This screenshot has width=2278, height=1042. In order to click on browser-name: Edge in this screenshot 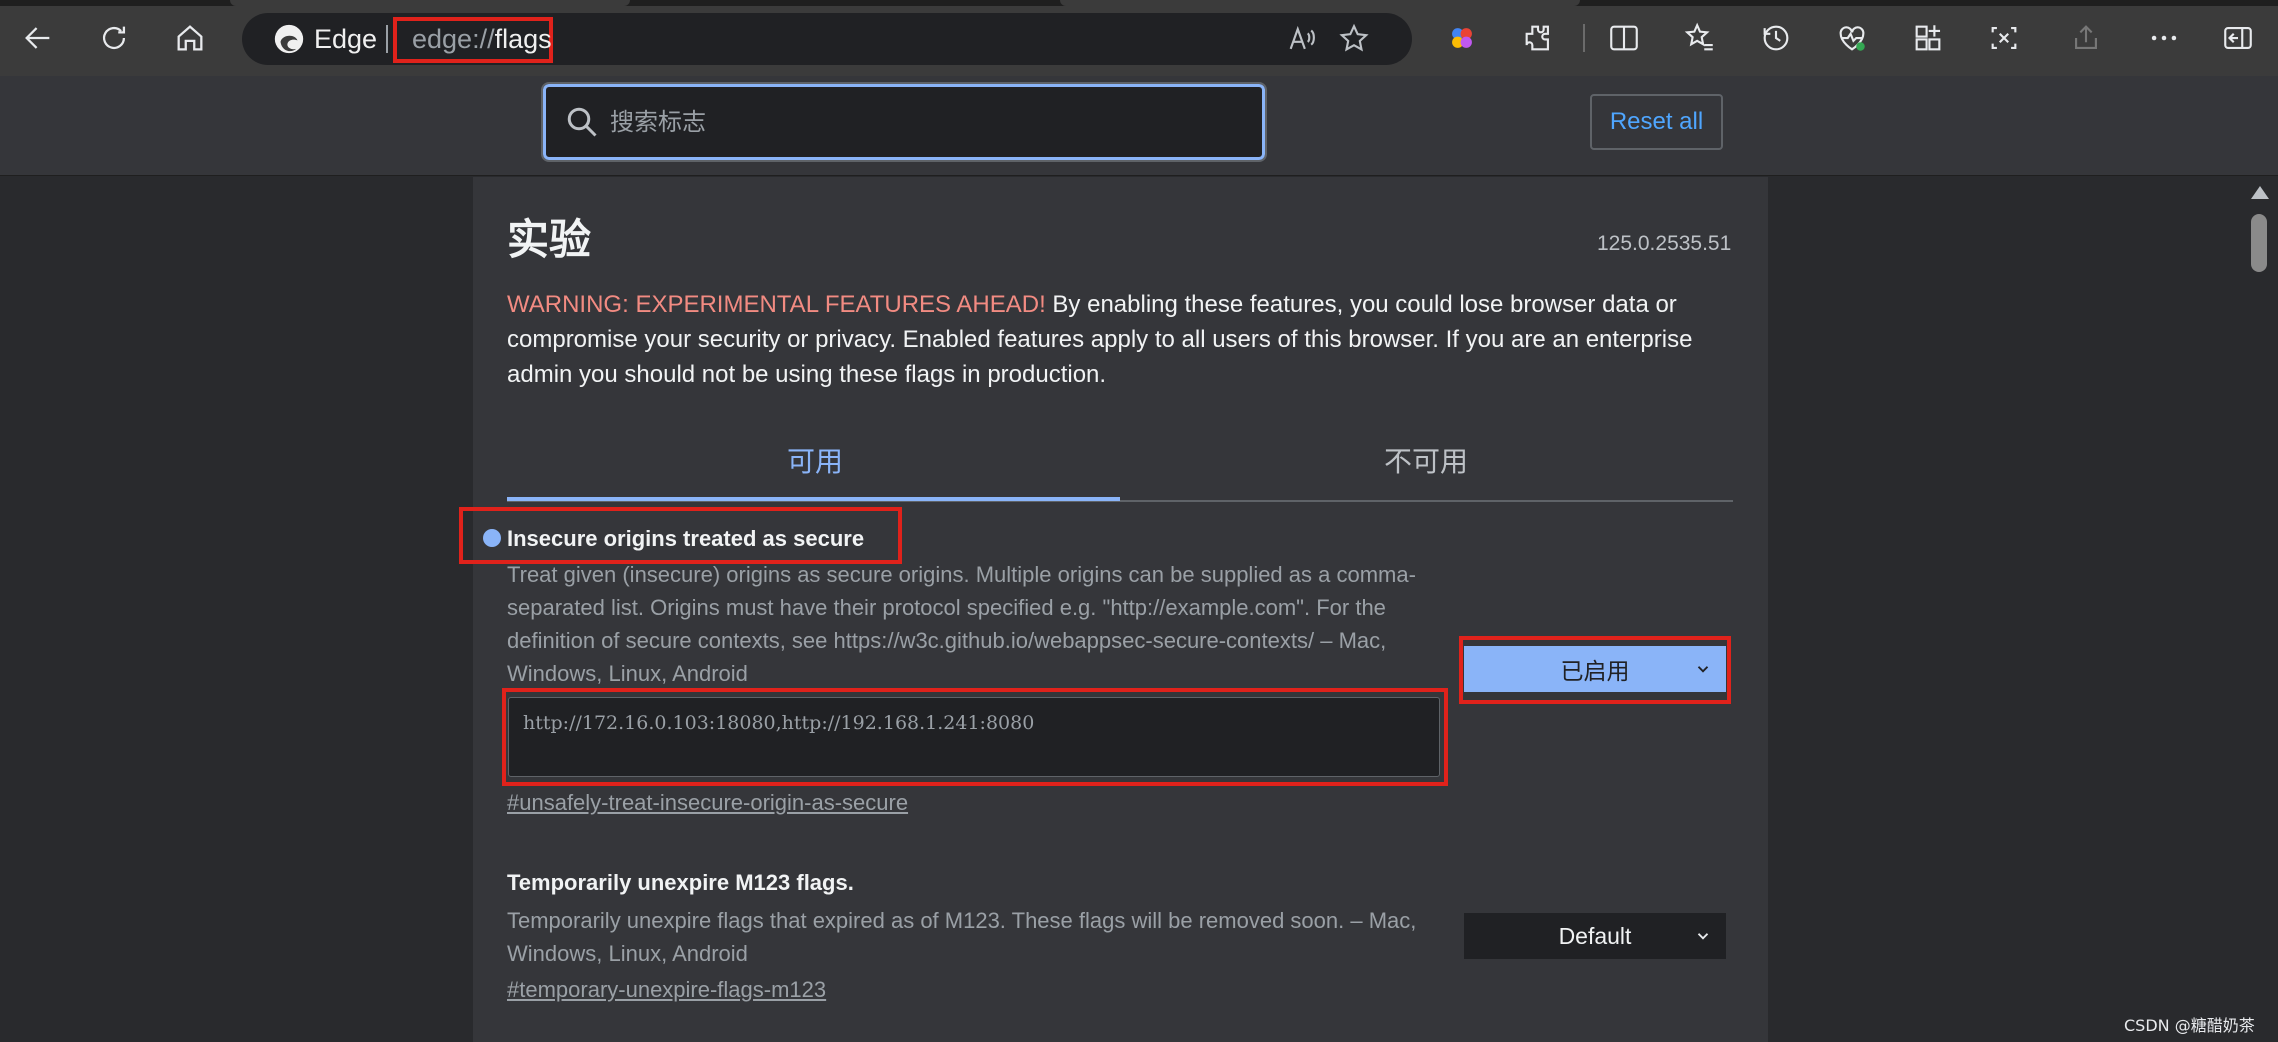, I will do `click(346, 39)`.